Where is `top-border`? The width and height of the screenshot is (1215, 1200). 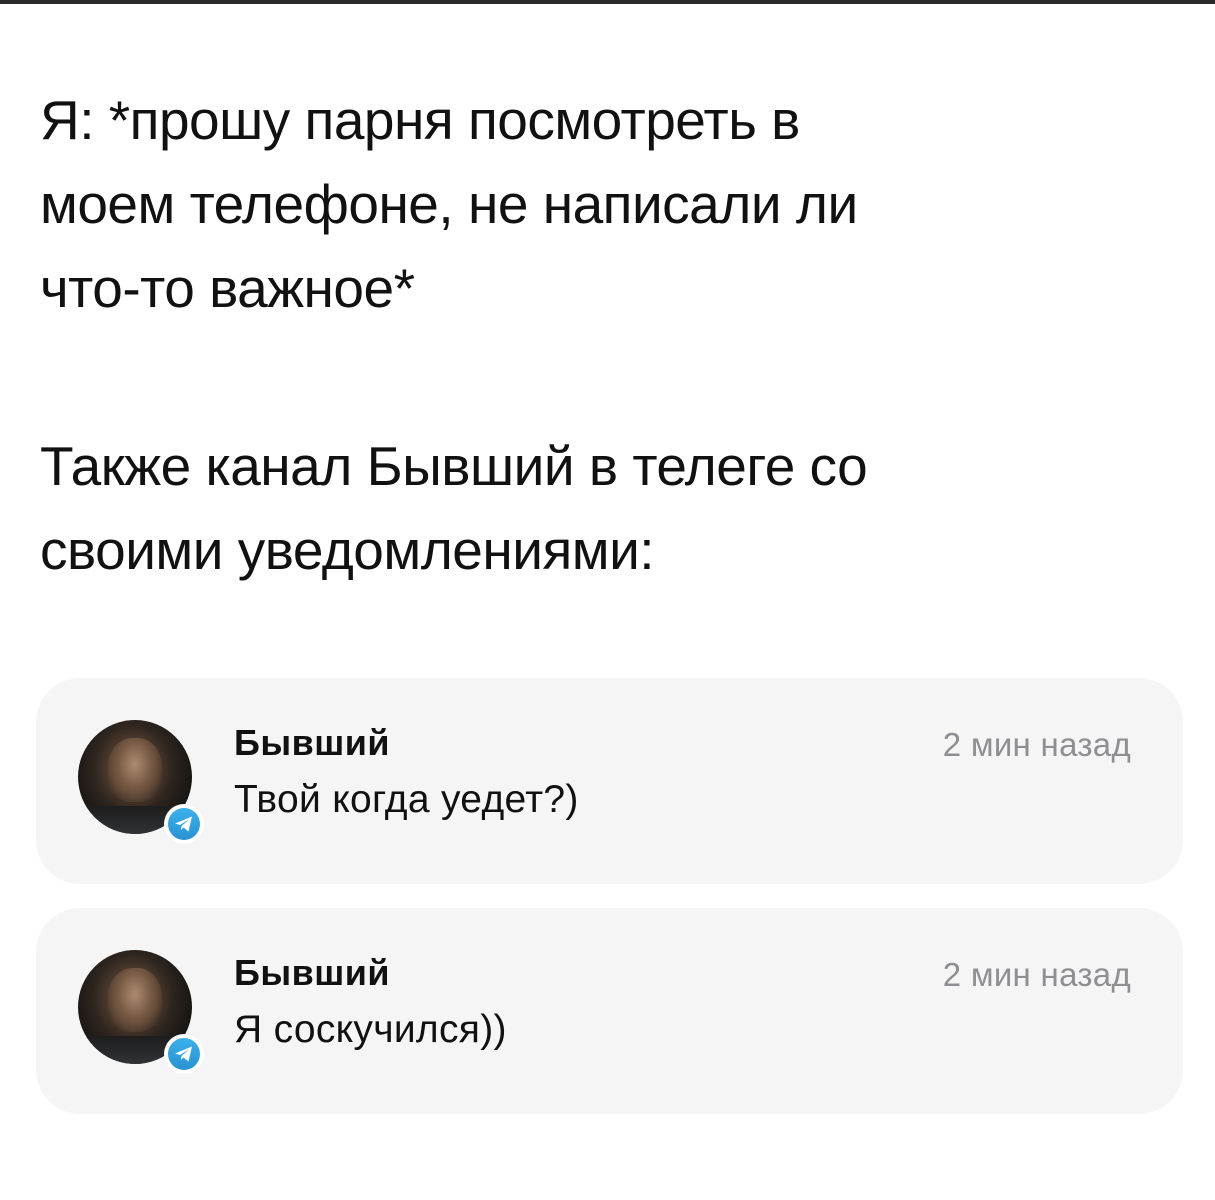
top-border is located at coordinates (607, 2).